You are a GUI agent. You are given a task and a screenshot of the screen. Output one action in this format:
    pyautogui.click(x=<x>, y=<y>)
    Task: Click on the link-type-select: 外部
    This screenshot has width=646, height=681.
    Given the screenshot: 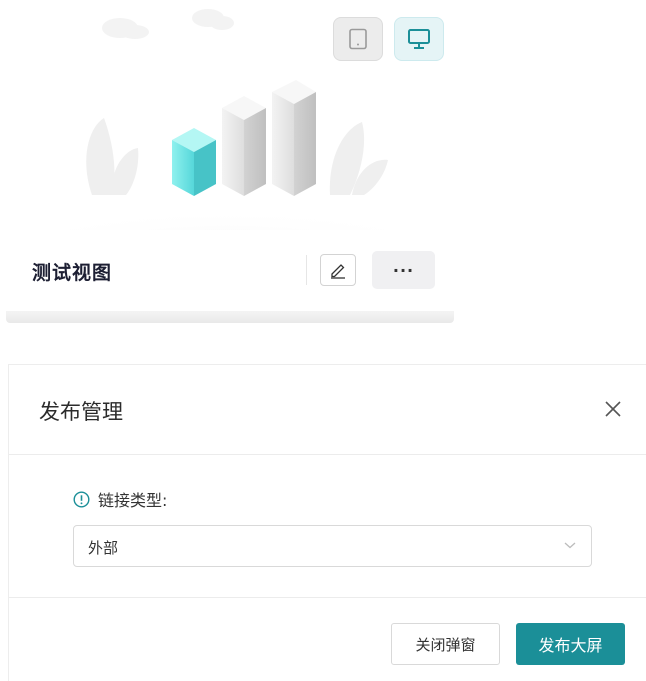 What is the action you would take?
    pyautogui.click(x=332, y=546)
    